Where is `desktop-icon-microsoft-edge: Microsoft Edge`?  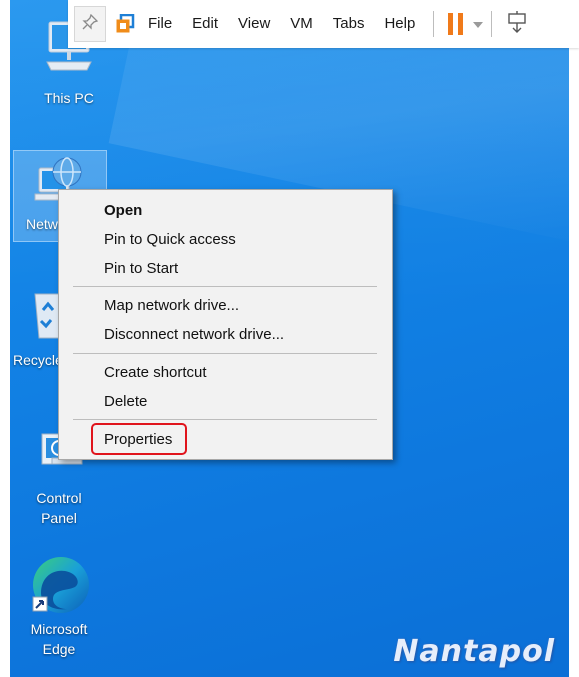 desktop-icon-microsoft-edge: Microsoft Edge is located at coordinates (59, 606).